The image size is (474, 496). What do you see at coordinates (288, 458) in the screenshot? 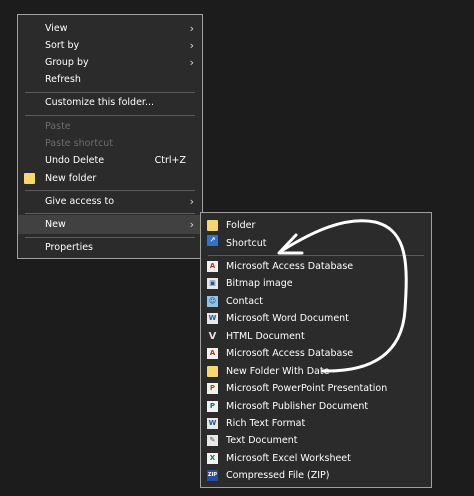
I see `menu-item-label: Microsoft Excel Worksheet` at bounding box center [288, 458].